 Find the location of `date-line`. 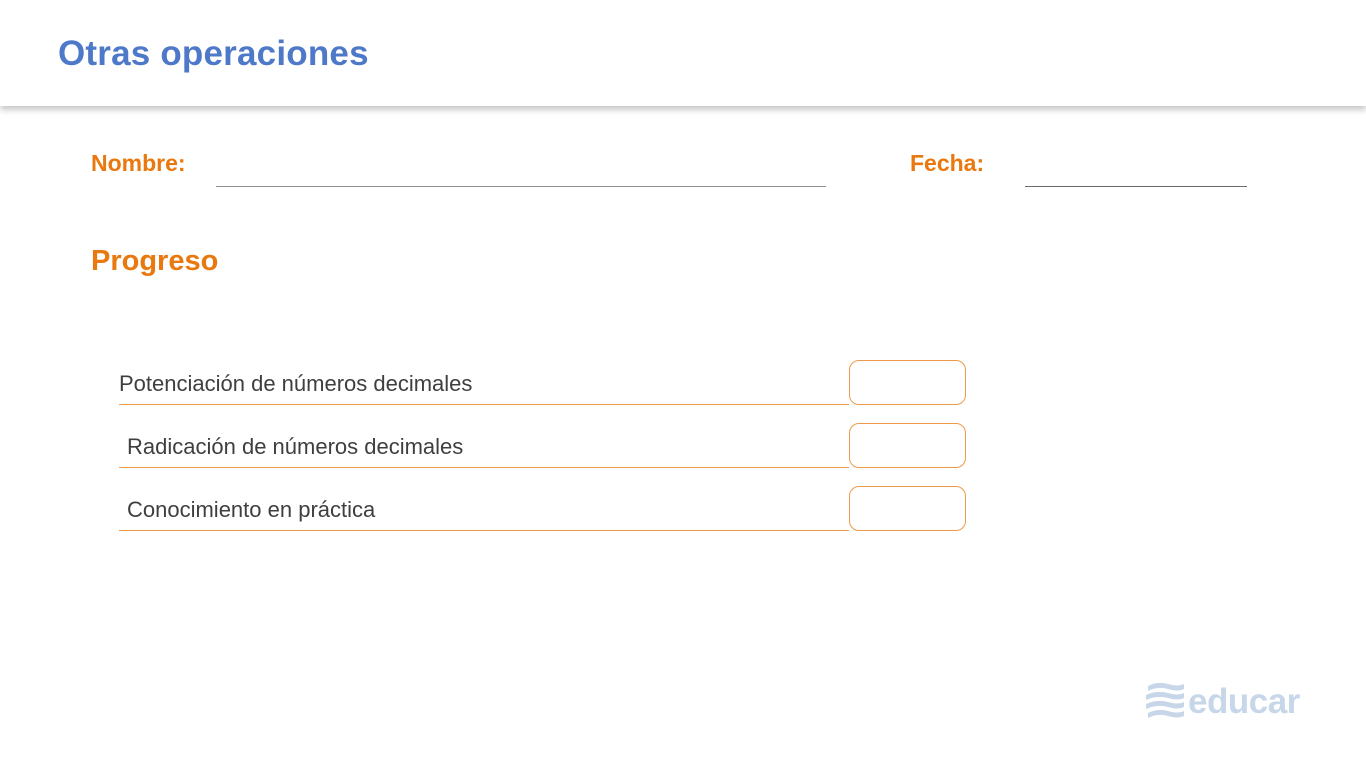

date-line is located at coordinates (1136, 186).